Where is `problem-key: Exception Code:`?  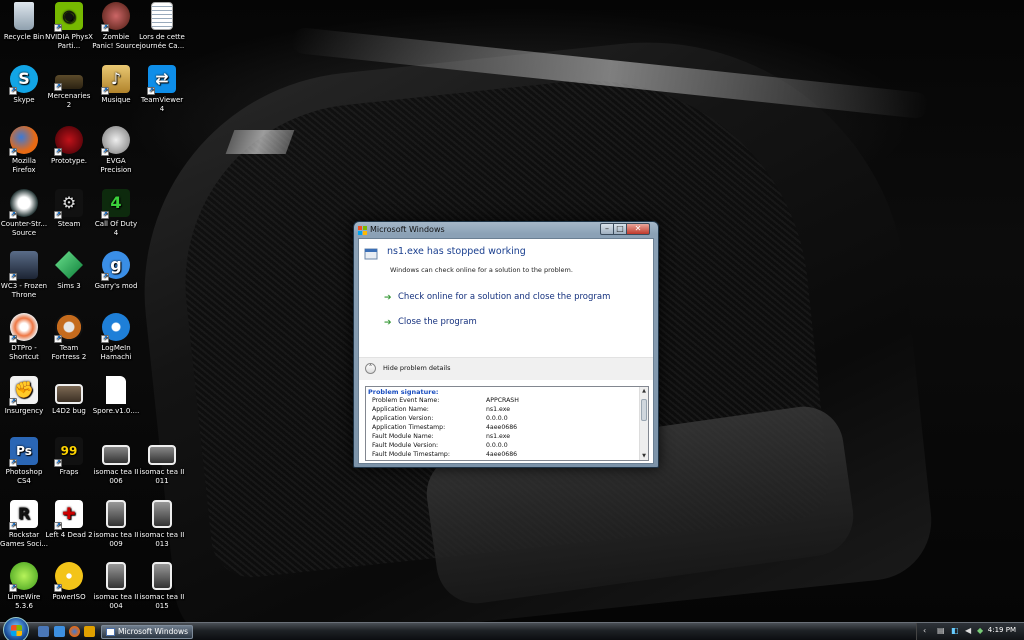 problem-key: Exception Code: is located at coordinates (397, 459).